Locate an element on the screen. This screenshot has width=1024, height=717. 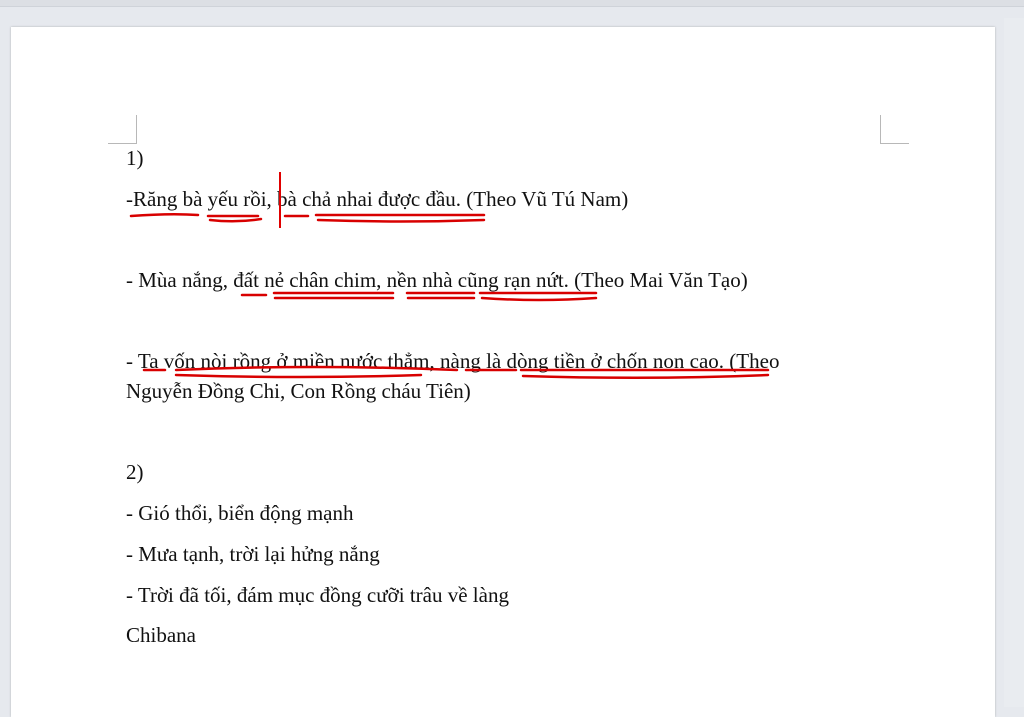
text-cursor is located at coordinates (280, 200).